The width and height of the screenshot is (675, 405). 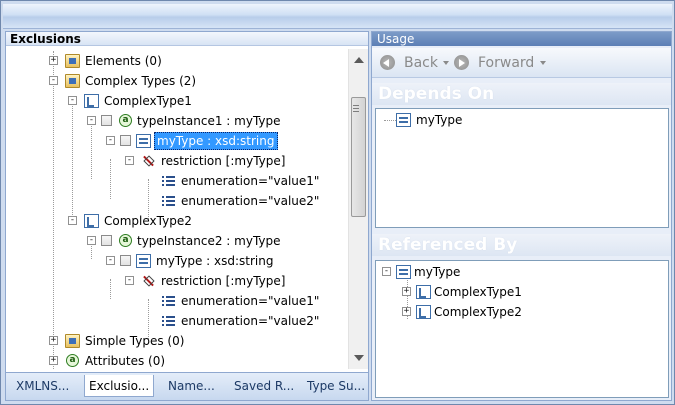 I want to click on node-label: Attributes (0), so click(x=125, y=361).